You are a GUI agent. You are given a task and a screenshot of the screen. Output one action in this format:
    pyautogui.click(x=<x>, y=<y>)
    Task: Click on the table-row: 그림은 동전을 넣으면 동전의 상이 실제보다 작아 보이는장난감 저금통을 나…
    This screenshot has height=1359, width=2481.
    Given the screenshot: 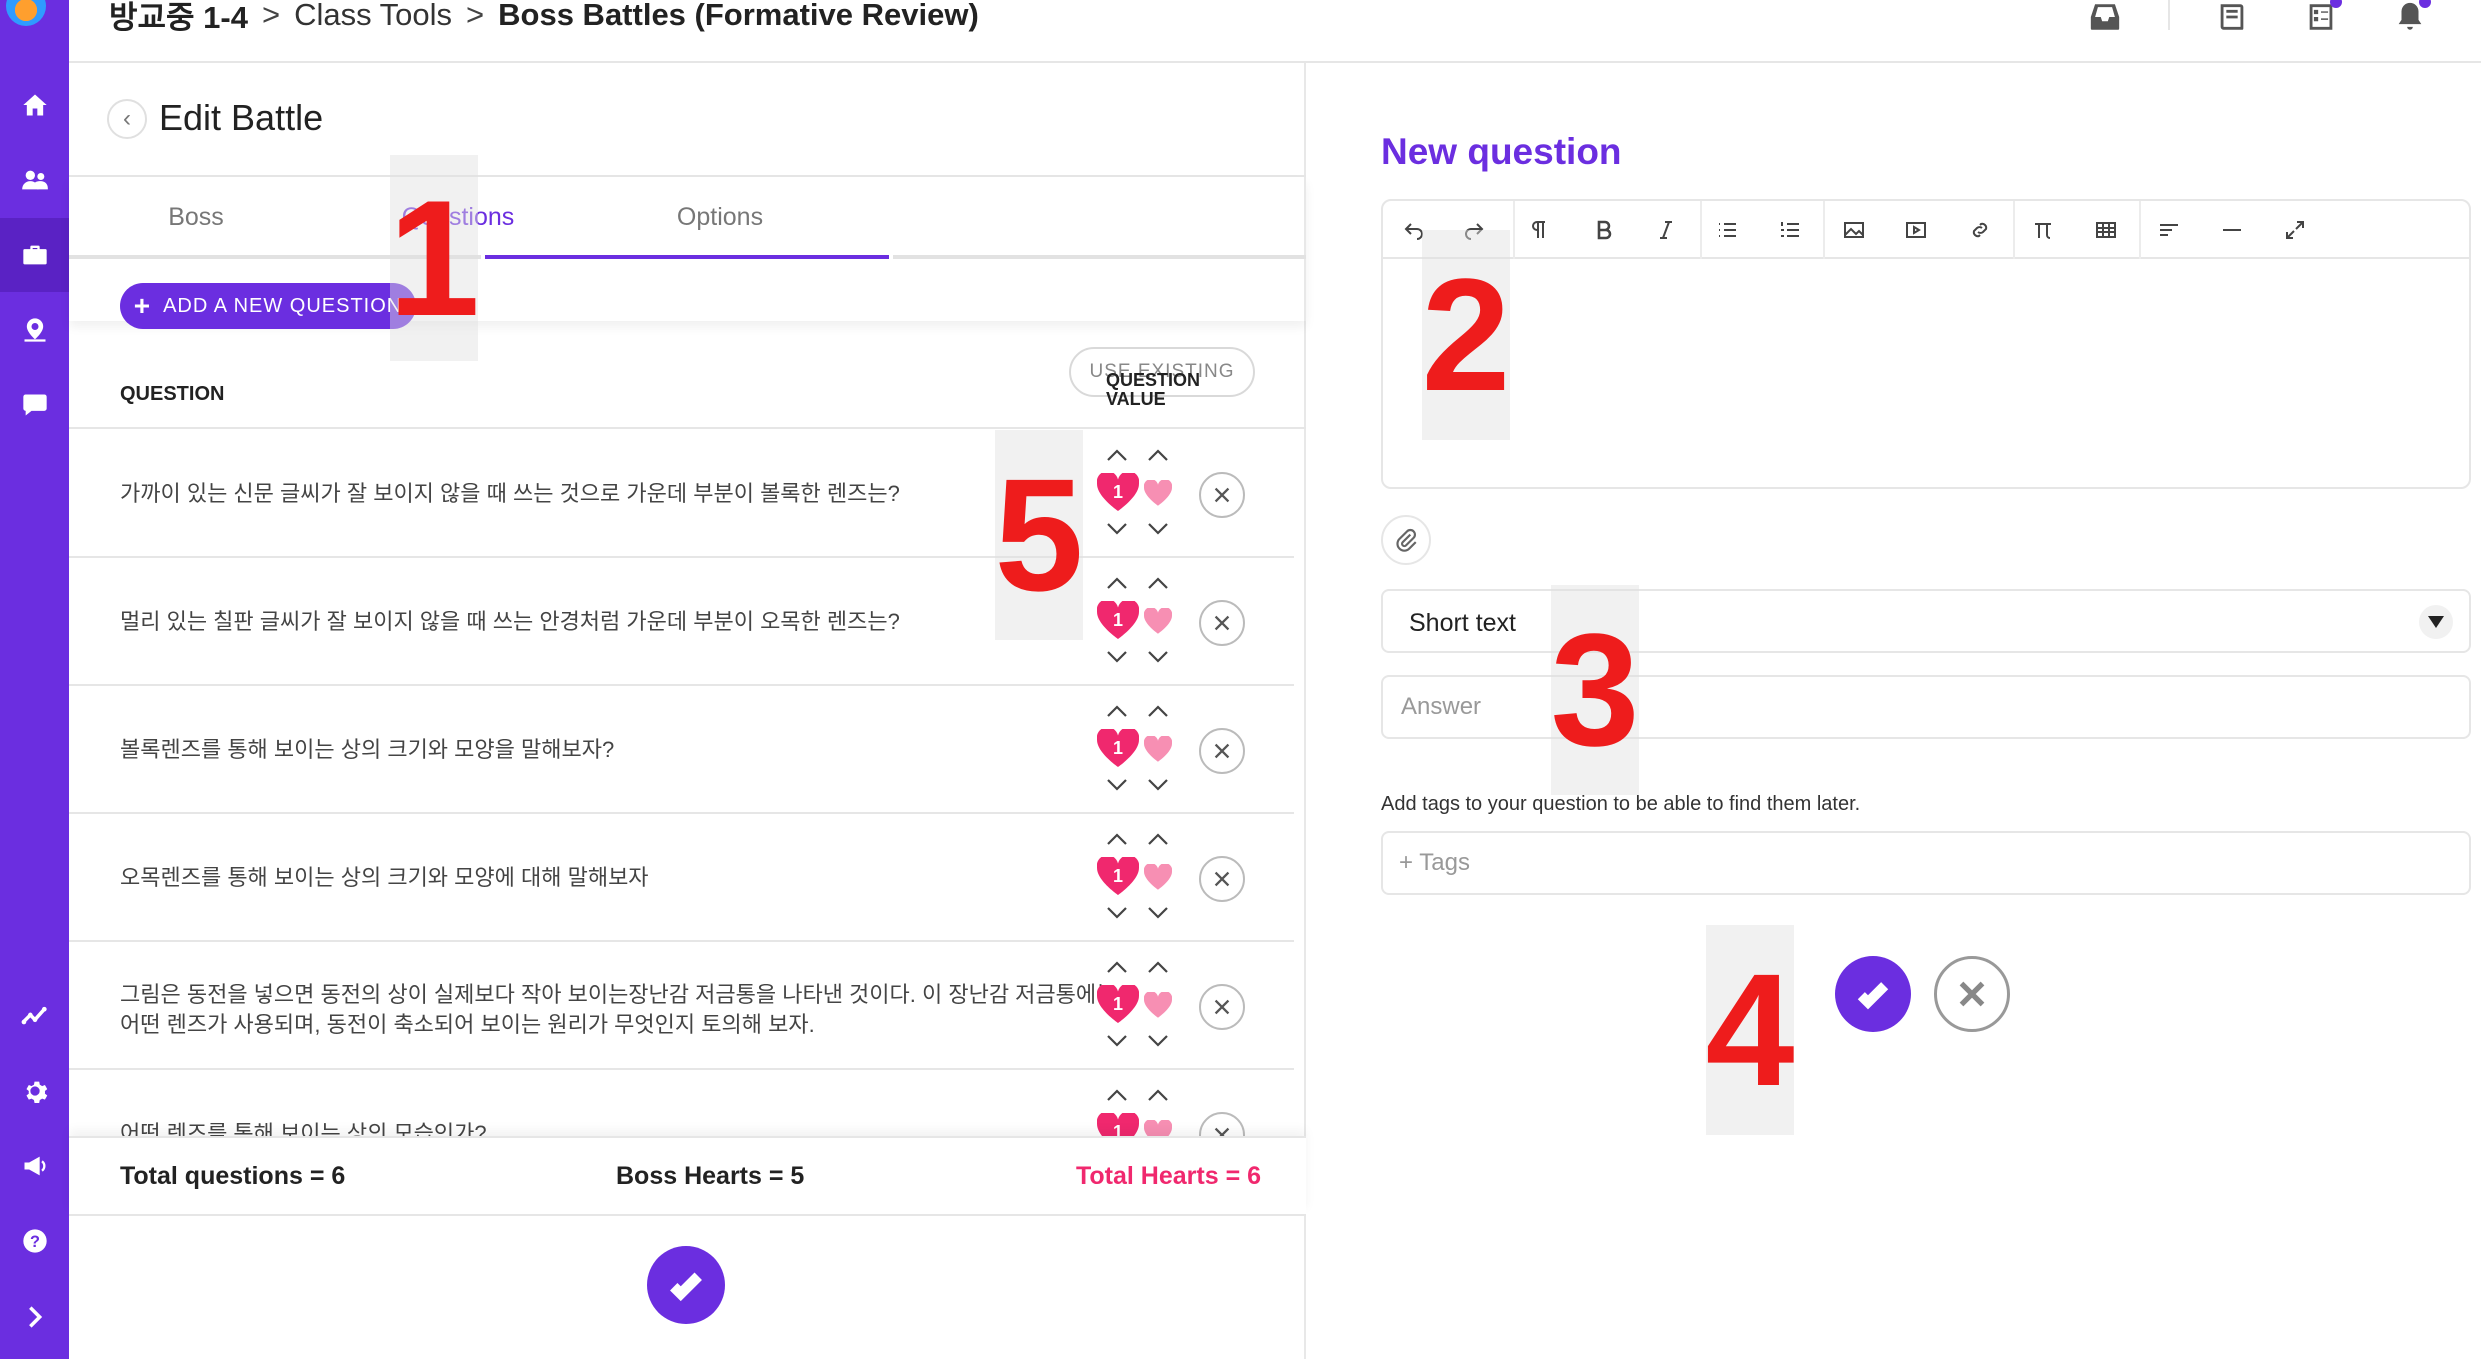 What is the action you would take?
    pyautogui.click(x=681, y=1006)
    